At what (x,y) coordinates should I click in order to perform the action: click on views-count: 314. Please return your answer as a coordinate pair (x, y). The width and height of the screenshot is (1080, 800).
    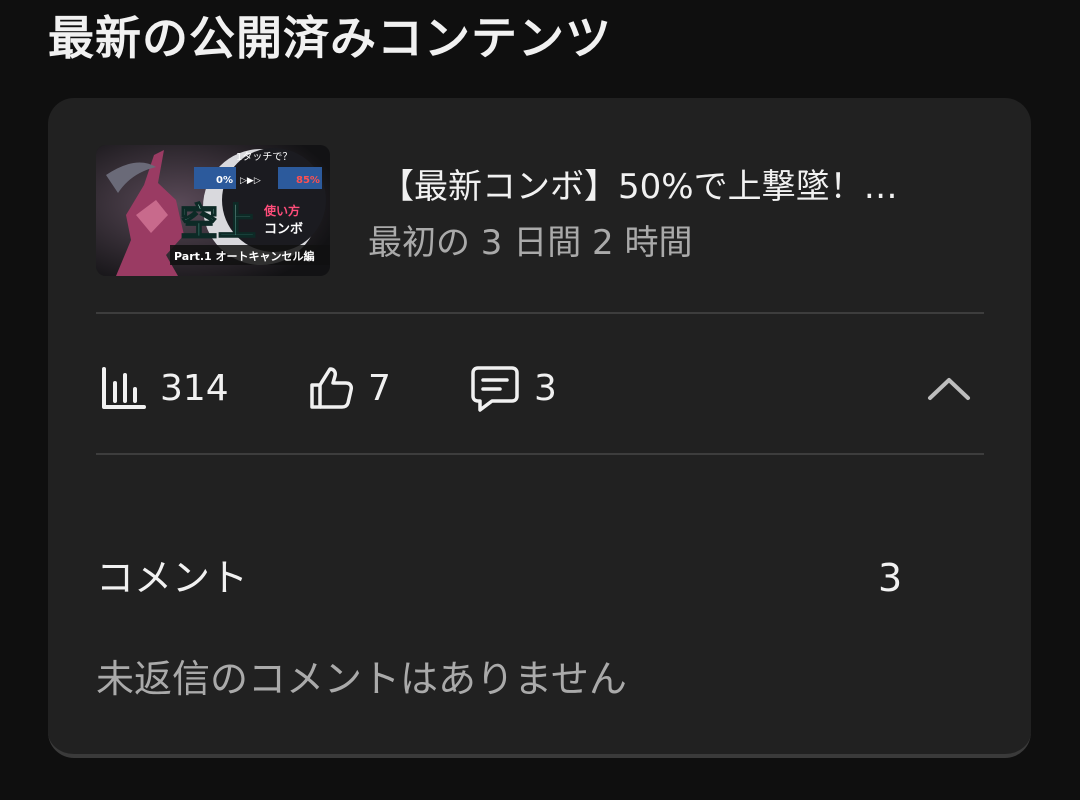
    Looking at the image, I should click on (194, 388).